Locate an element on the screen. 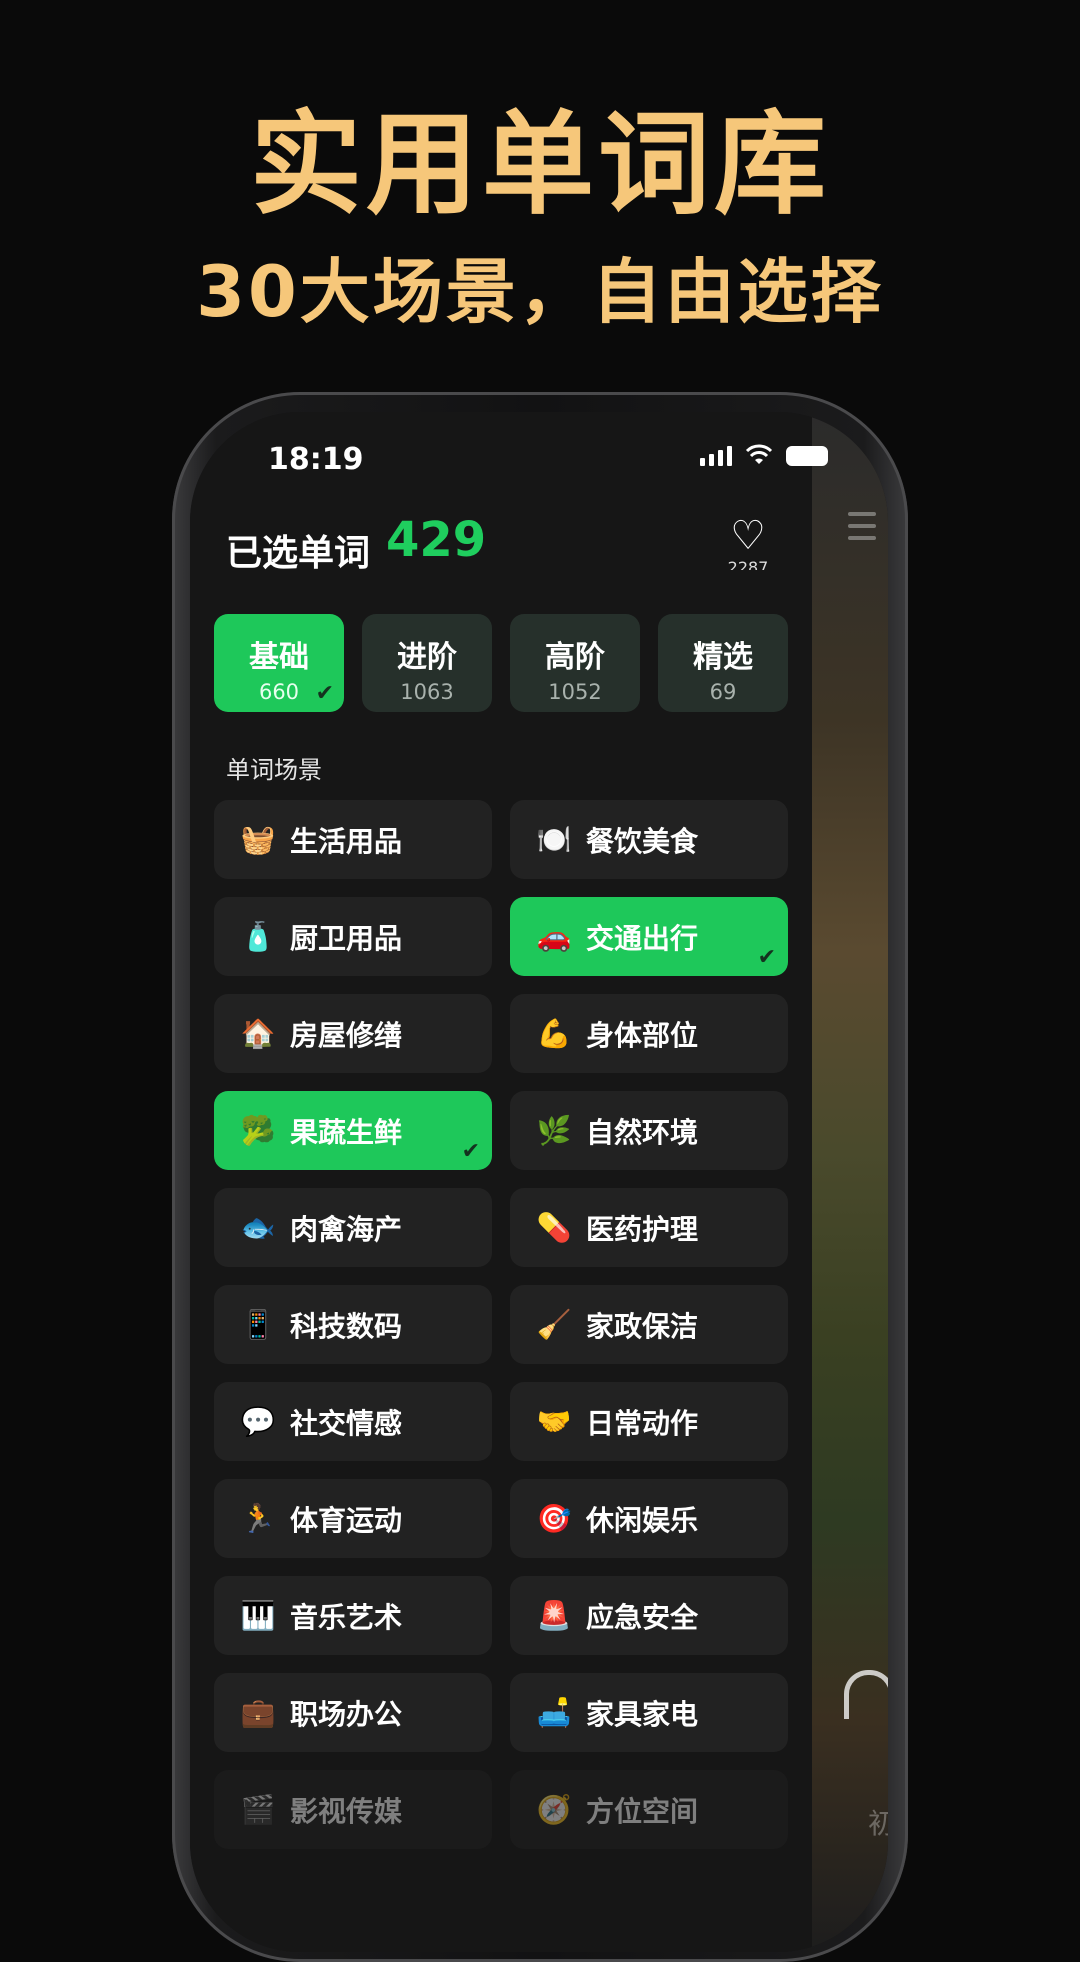  scene-item: 🚗 交通出行 ✔ is located at coordinates (649, 936).